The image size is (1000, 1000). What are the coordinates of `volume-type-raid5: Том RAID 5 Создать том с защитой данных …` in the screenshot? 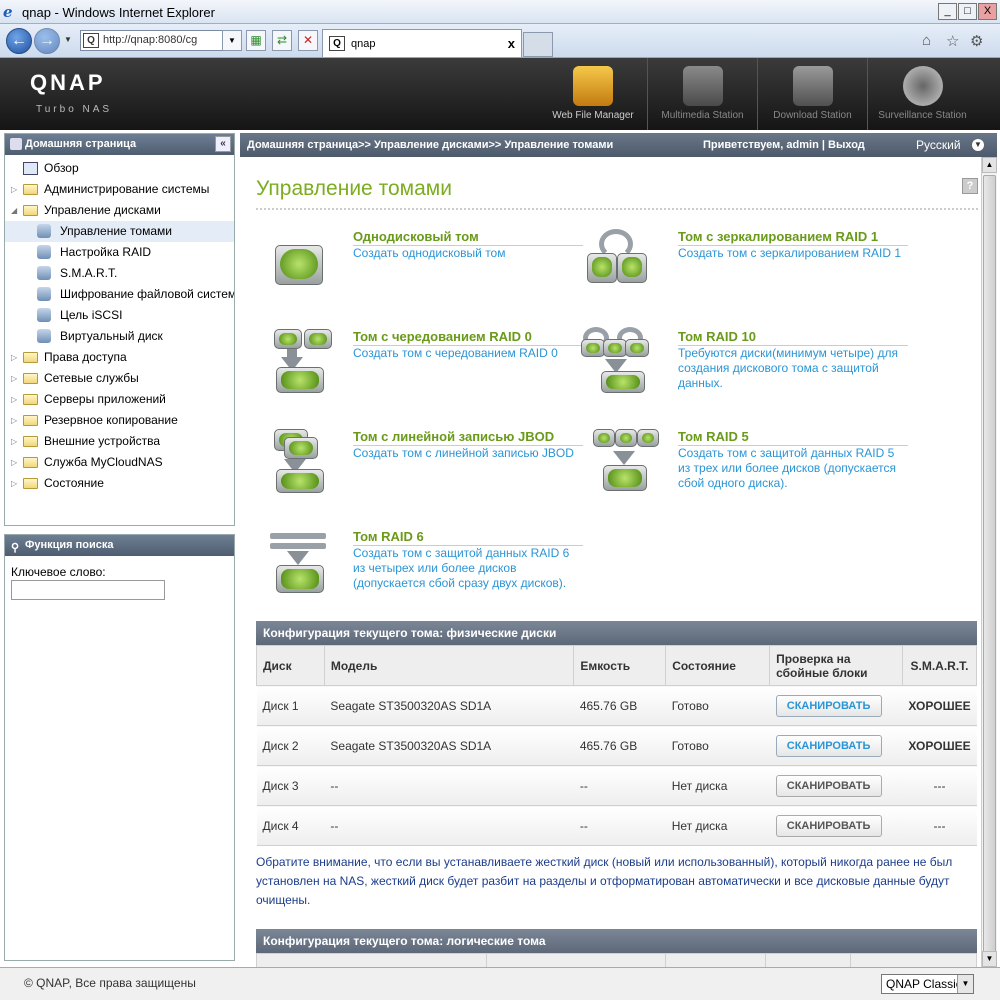 It's located at (744, 469).